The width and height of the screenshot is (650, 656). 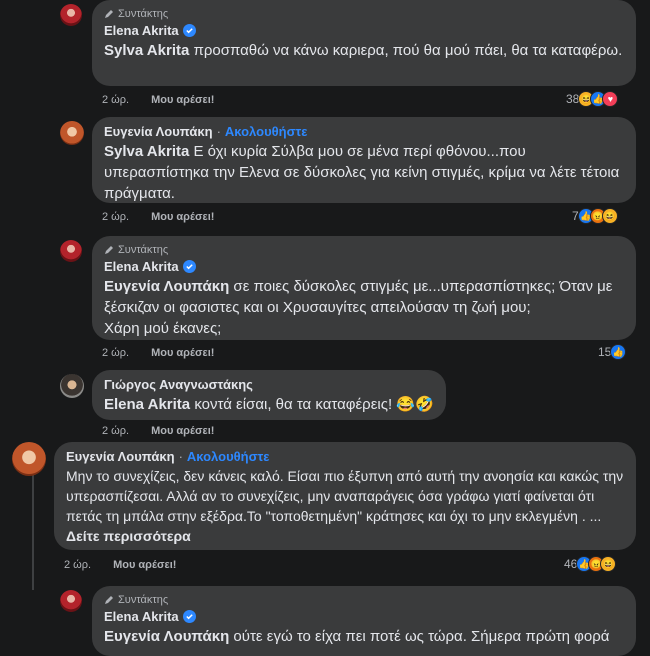 What do you see at coordinates (128, 536) in the screenshot?
I see `see-more-link: Δείτε περισσότερα` at bounding box center [128, 536].